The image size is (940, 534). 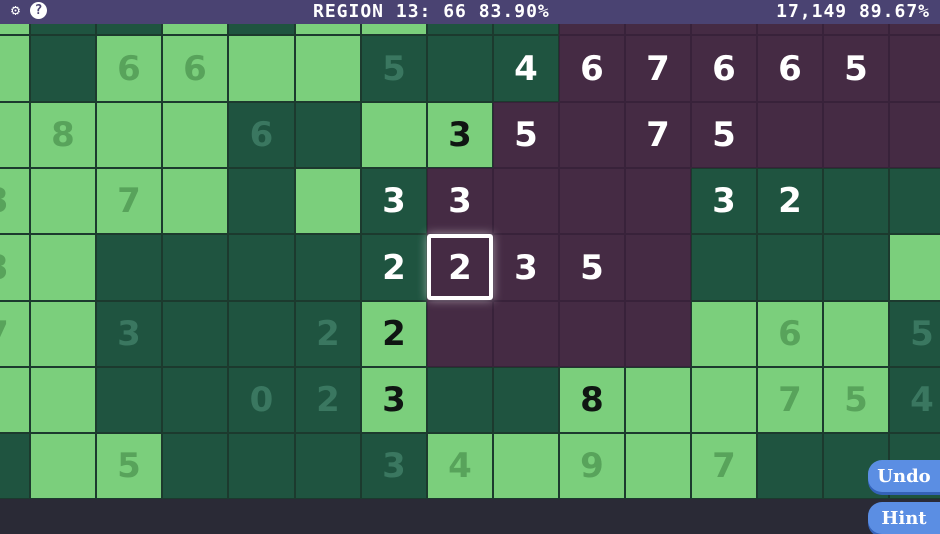 What do you see at coordinates (38, 10) in the screenshot?
I see `question-icon: ?` at bounding box center [38, 10].